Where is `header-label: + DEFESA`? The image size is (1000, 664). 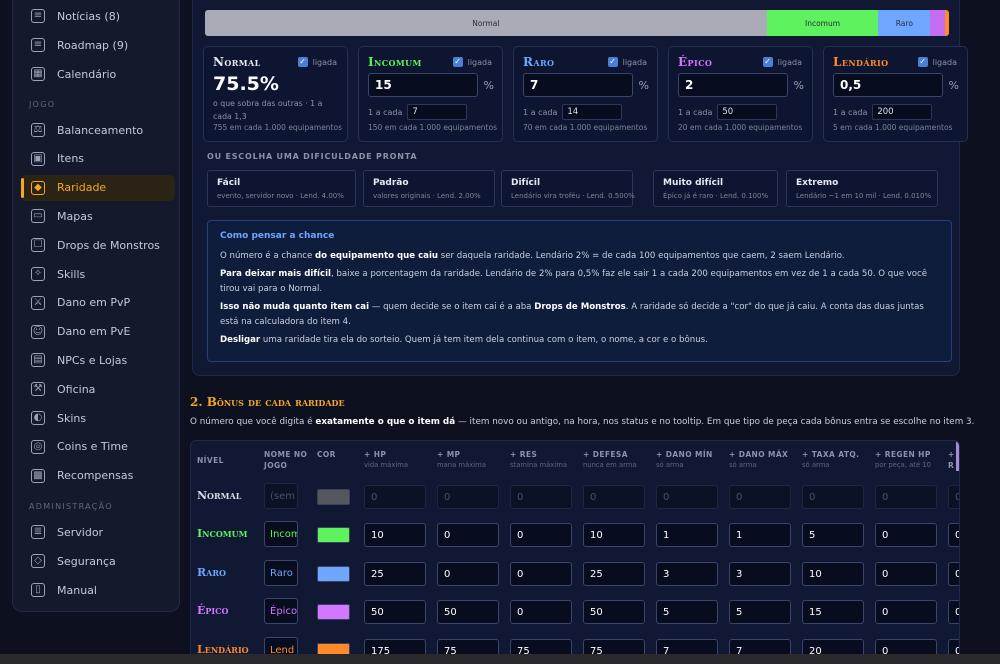 header-label: + DEFESA is located at coordinates (605, 454).